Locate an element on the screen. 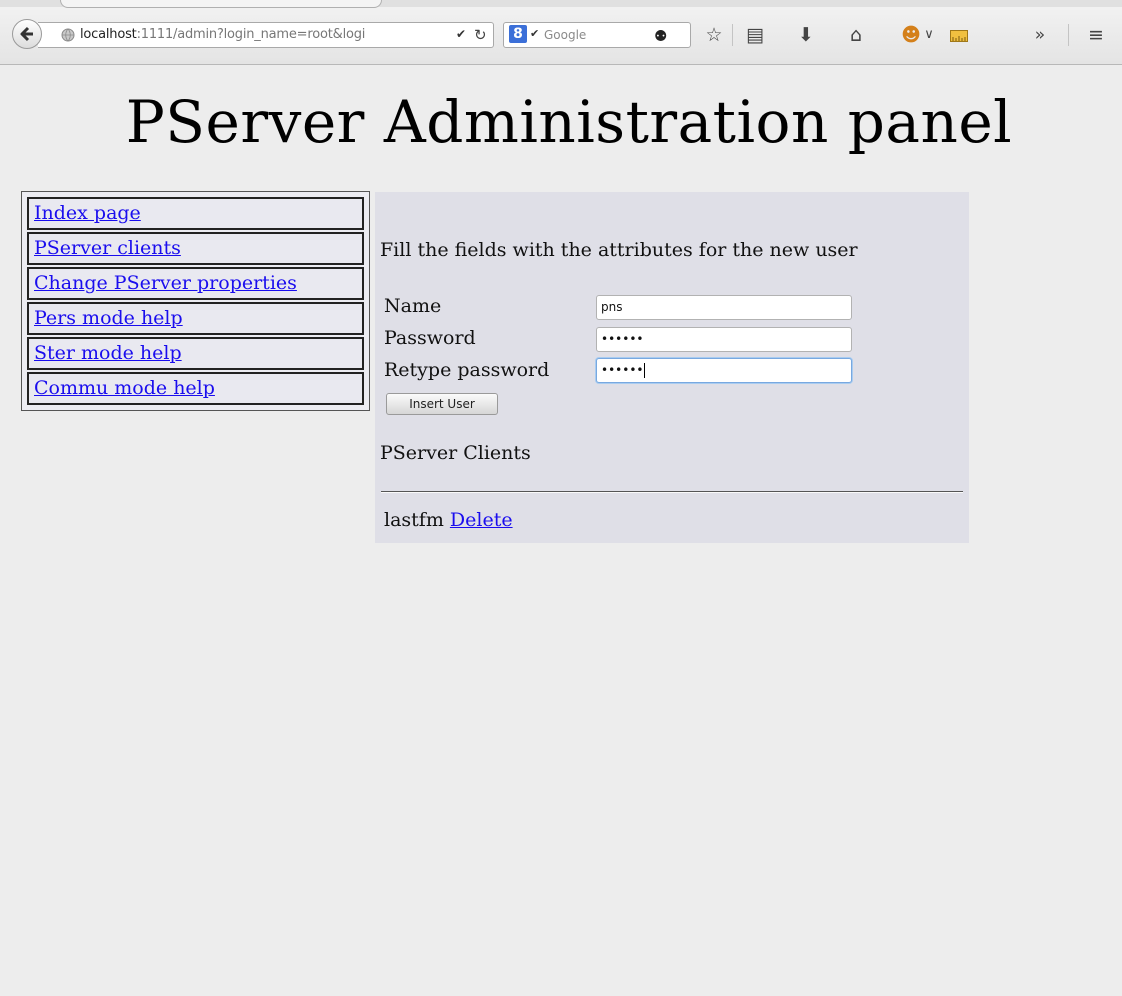 This screenshot has height=996, width=1122. client-row: lastfm Delete is located at coordinates (448, 520).